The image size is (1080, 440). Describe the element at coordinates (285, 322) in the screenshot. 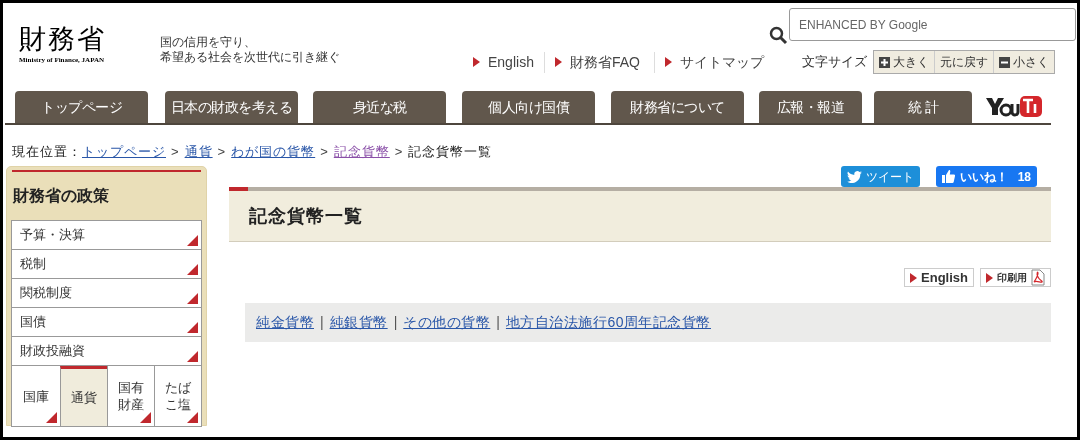

I see `coin-link: 純金貨幣` at that location.